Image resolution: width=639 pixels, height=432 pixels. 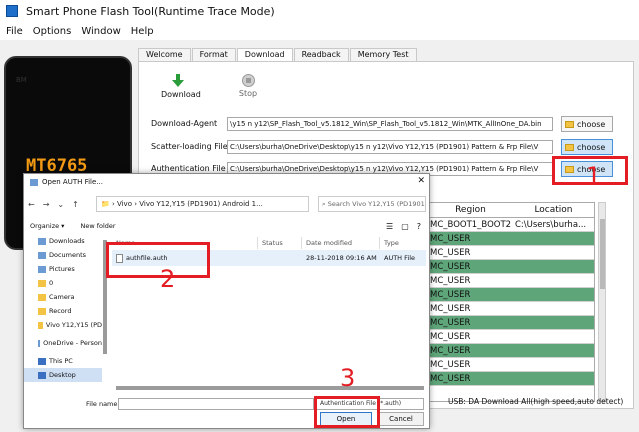 I want to click on region-cell: MC_BOOT1_BOOT2, so click(x=471, y=224).